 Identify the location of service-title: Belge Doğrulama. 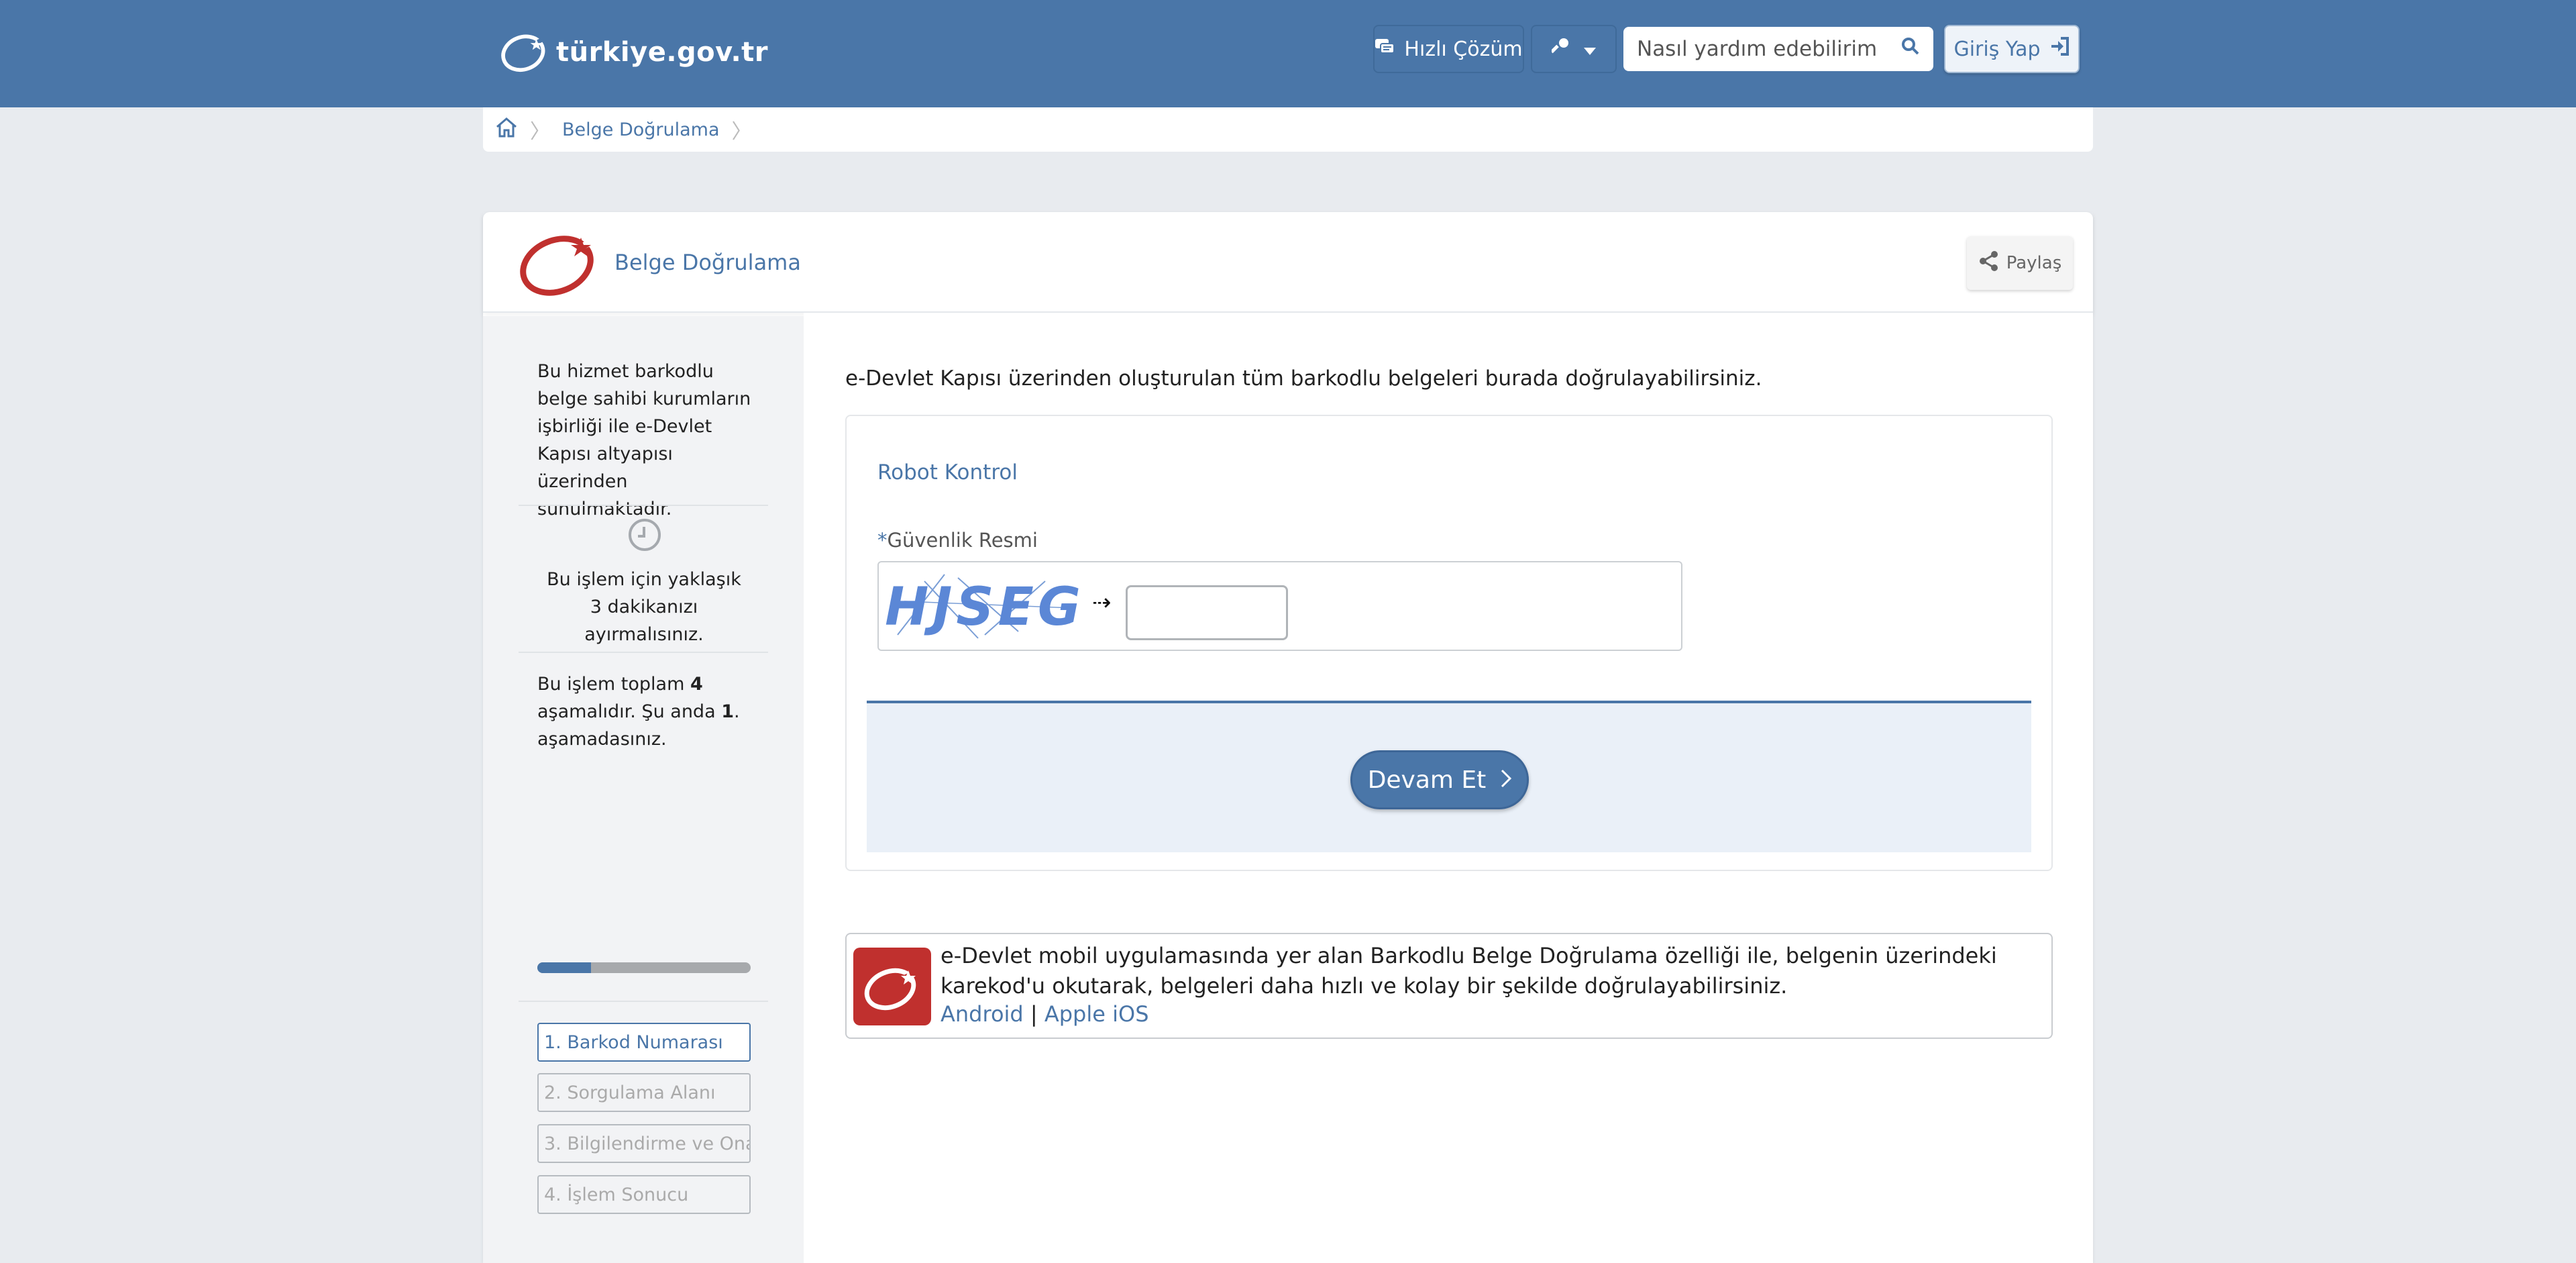
(707, 262).